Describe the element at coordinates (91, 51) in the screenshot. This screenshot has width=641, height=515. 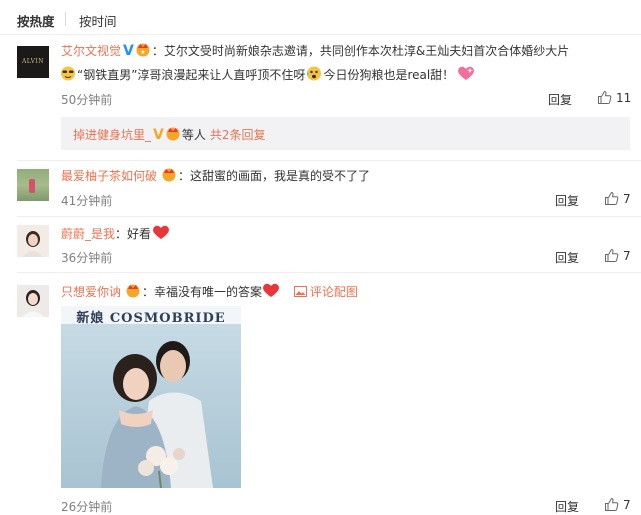
I see `username-link: 艾尔文视觉` at that location.